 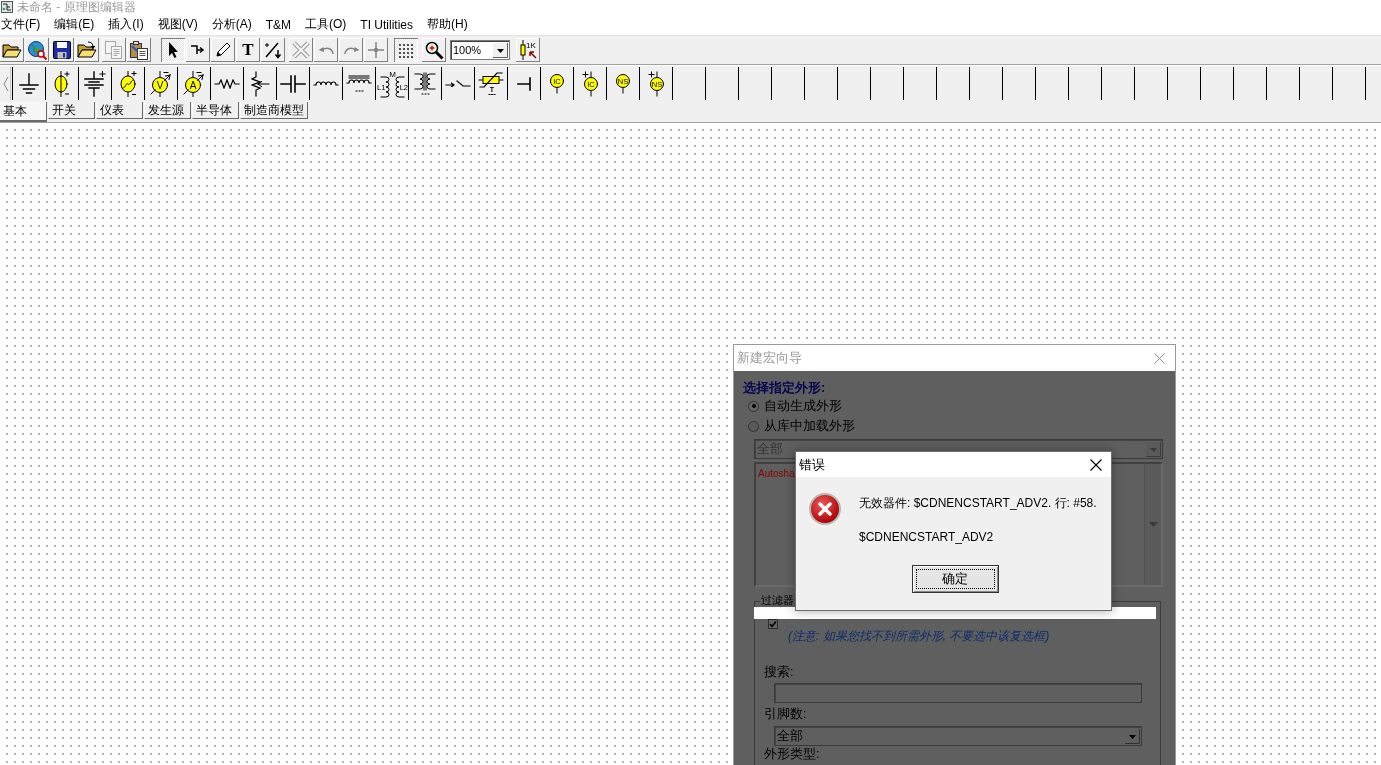 I want to click on radio-label: 从库中加载外形, so click(x=809, y=426).